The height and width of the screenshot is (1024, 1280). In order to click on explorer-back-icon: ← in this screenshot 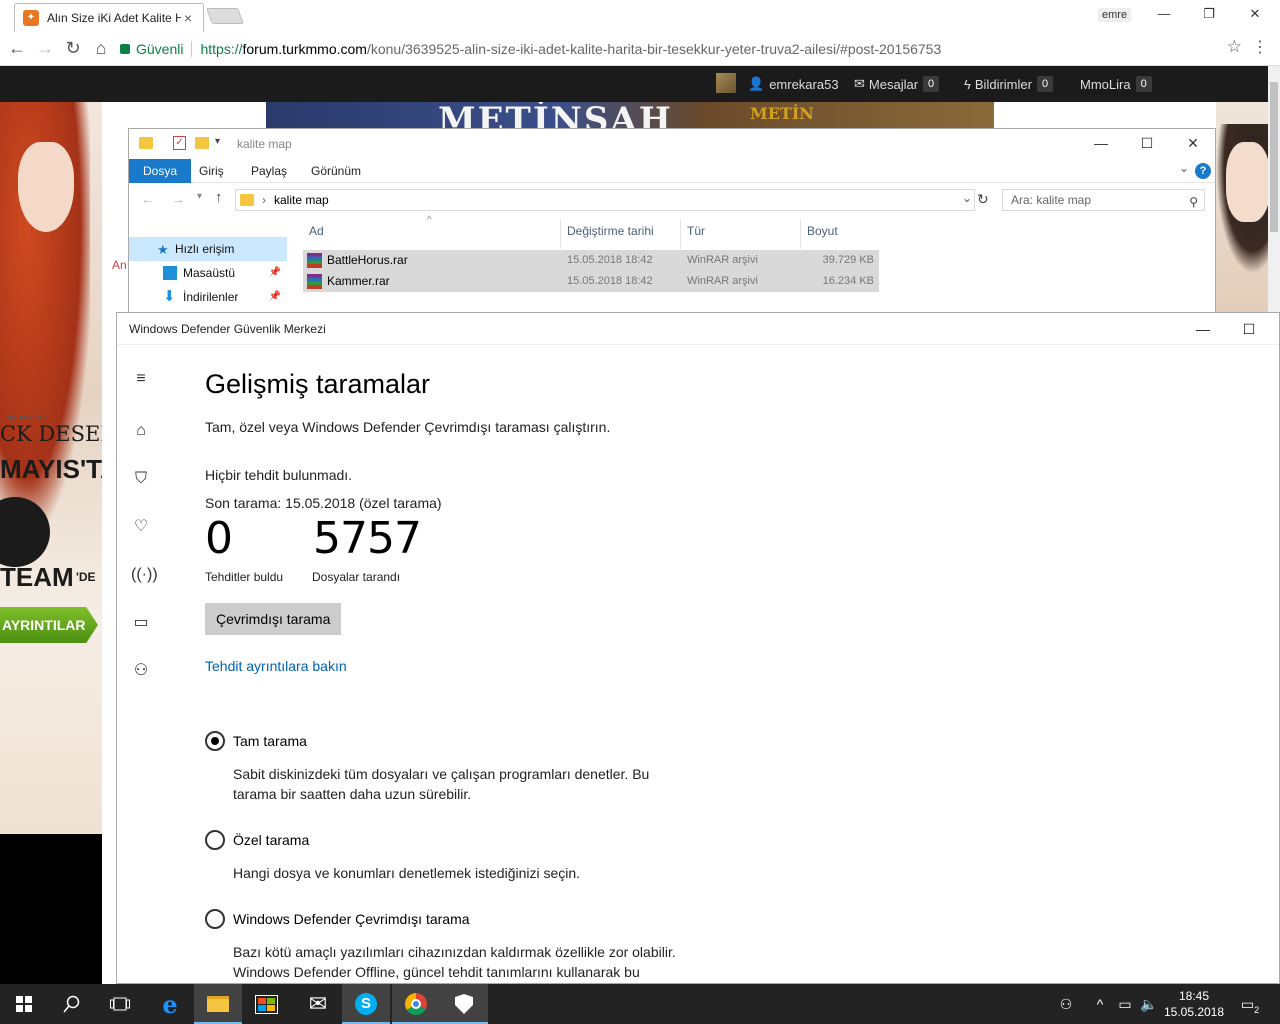, I will do `click(148, 199)`.